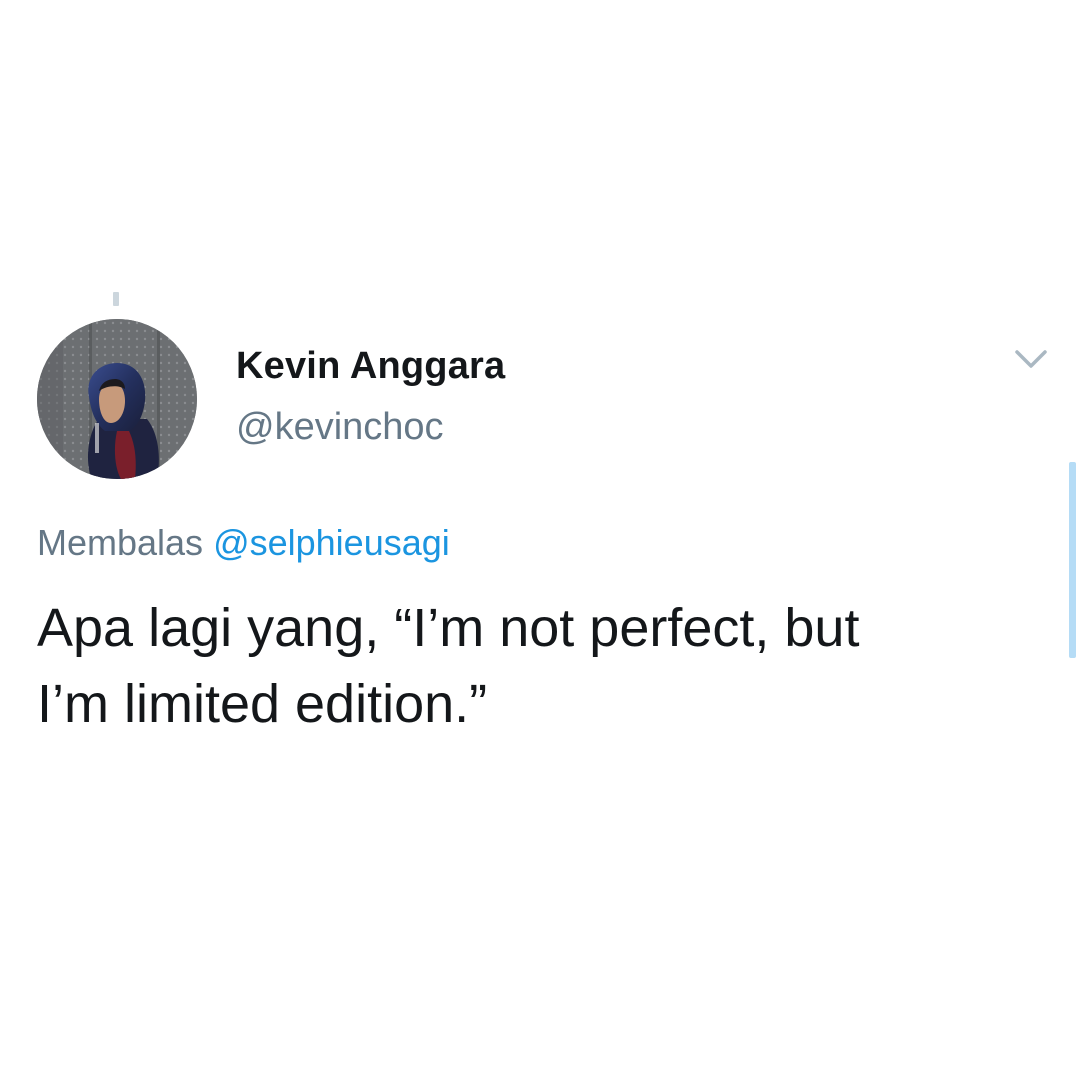 This screenshot has width=1080, height=1080. What do you see at coordinates (331, 542) in the screenshot?
I see `reply-mention-link: @selphieusagi` at bounding box center [331, 542].